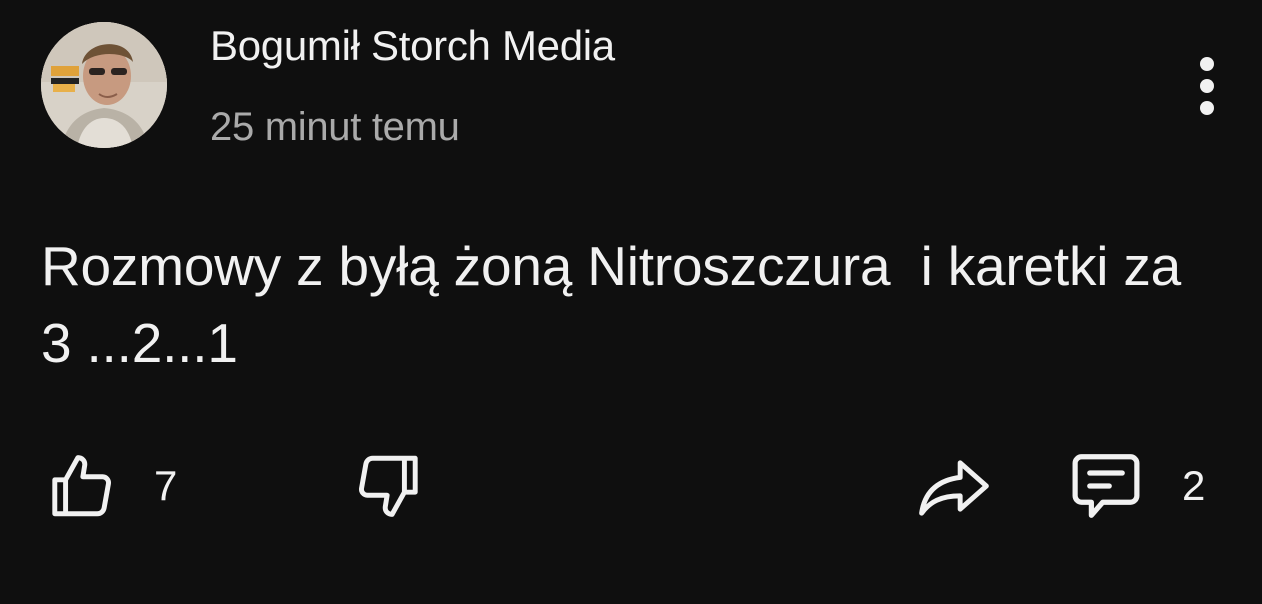 The height and width of the screenshot is (604, 1262). I want to click on more-options-button, so click(1207, 86).